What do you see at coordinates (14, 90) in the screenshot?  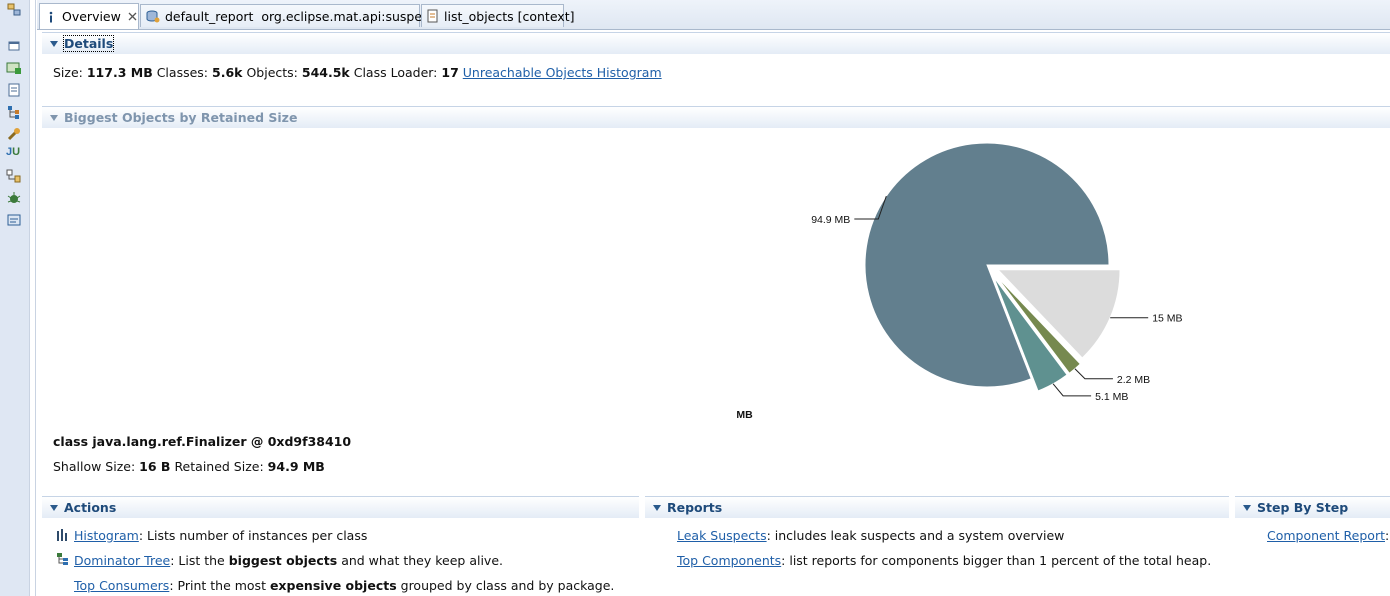 I see `document-icon` at bounding box center [14, 90].